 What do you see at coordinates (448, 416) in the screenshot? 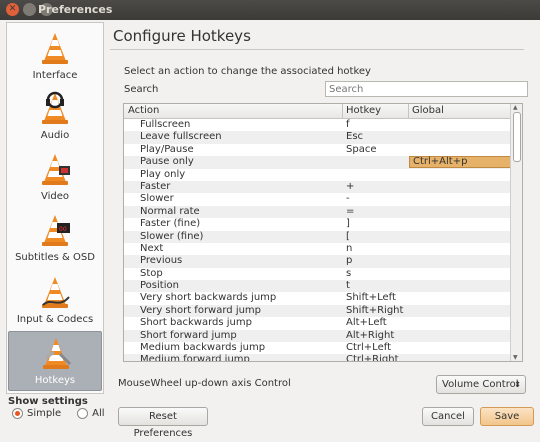
I see `cancel-button: Cancel` at bounding box center [448, 416].